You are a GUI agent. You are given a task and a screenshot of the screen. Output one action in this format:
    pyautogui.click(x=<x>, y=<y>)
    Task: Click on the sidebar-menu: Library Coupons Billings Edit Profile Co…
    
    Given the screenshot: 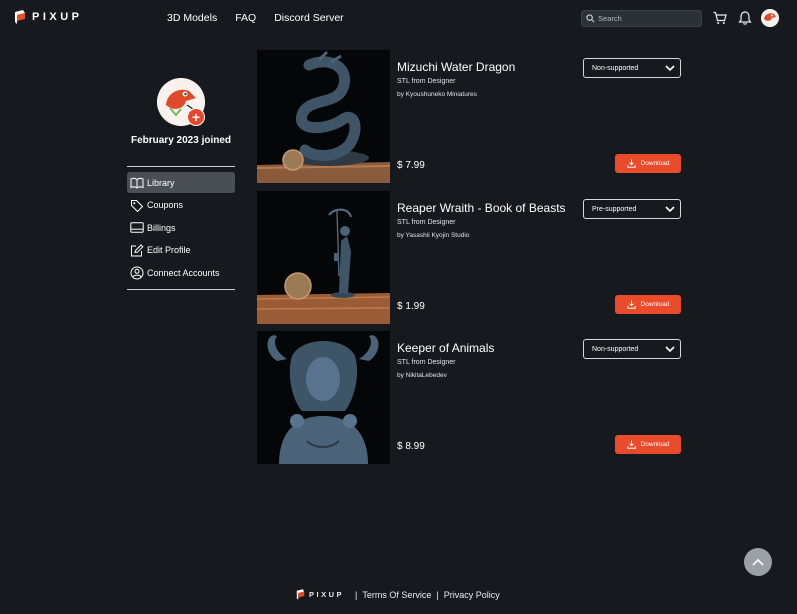 What is the action you would take?
    pyautogui.click(x=181, y=228)
    